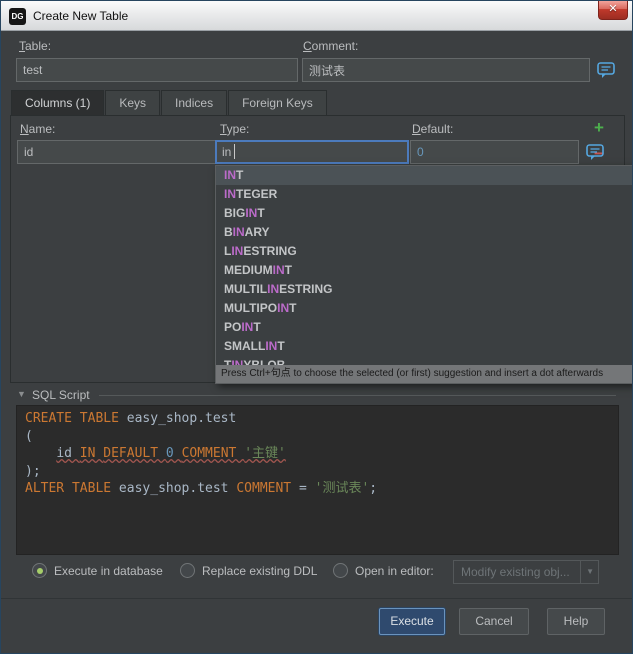 This screenshot has width=633, height=654. I want to click on column-default-label: Default:, so click(433, 129).